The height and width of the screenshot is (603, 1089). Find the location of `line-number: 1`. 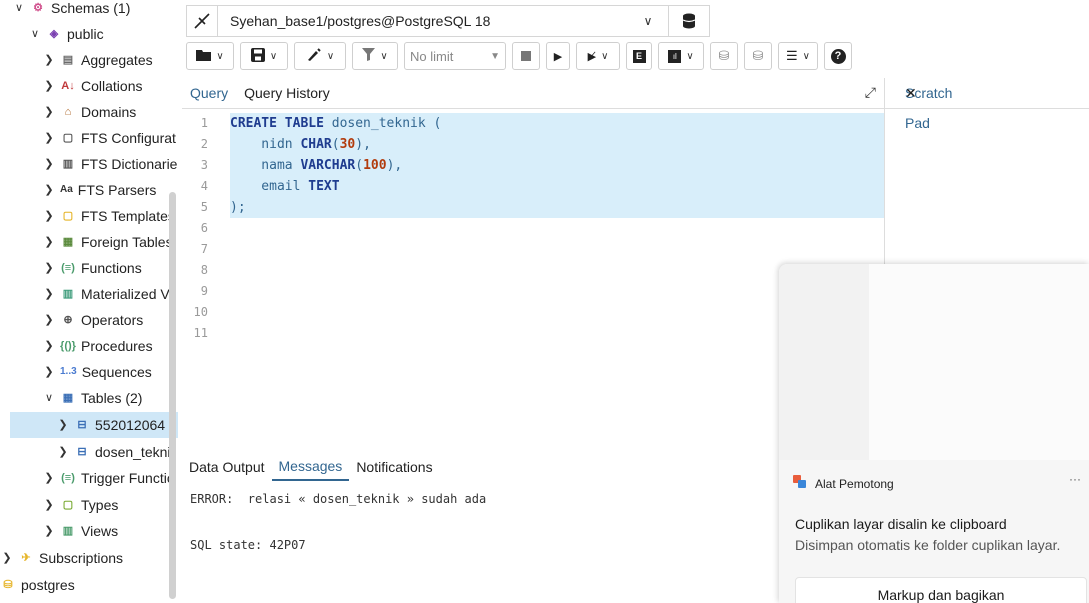

line-number: 1 is located at coordinates (204, 123).